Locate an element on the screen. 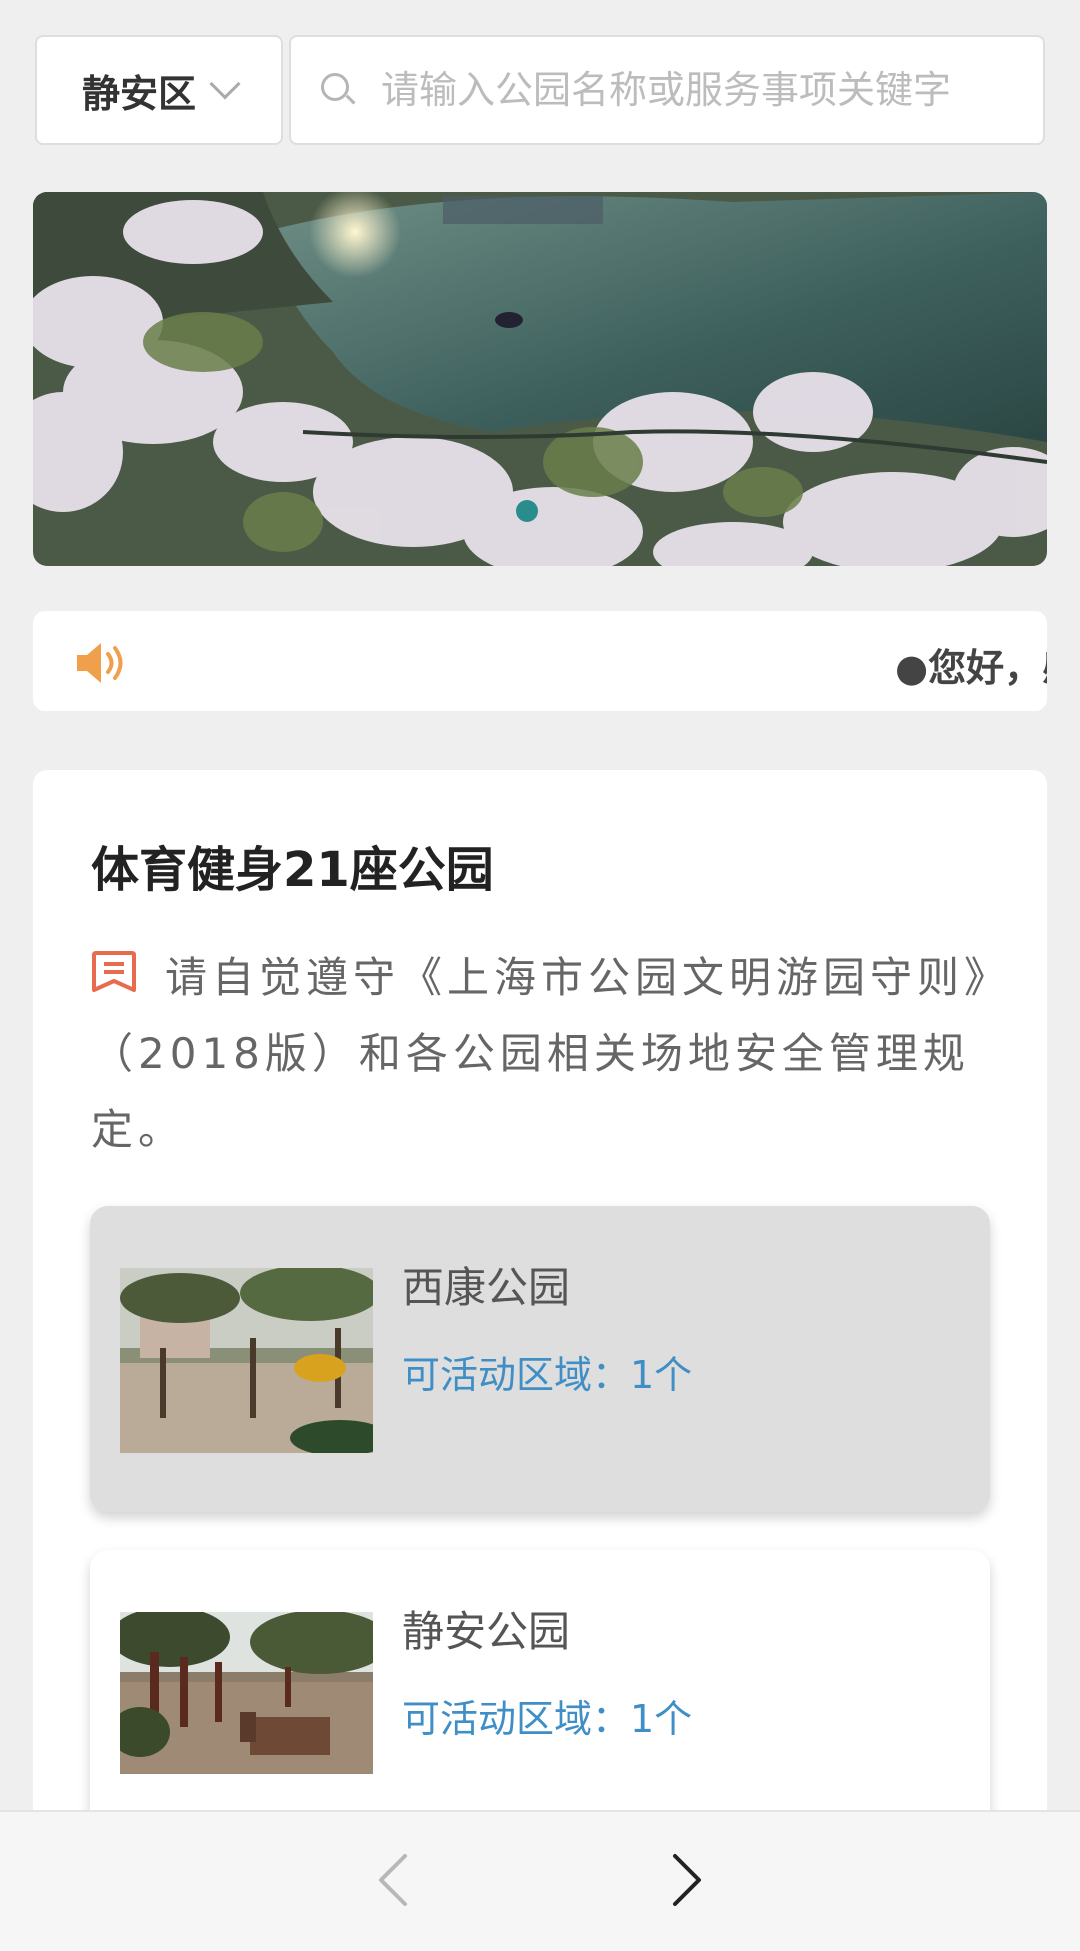  notice-bar: ●您好，感 is located at coordinates (540, 661).